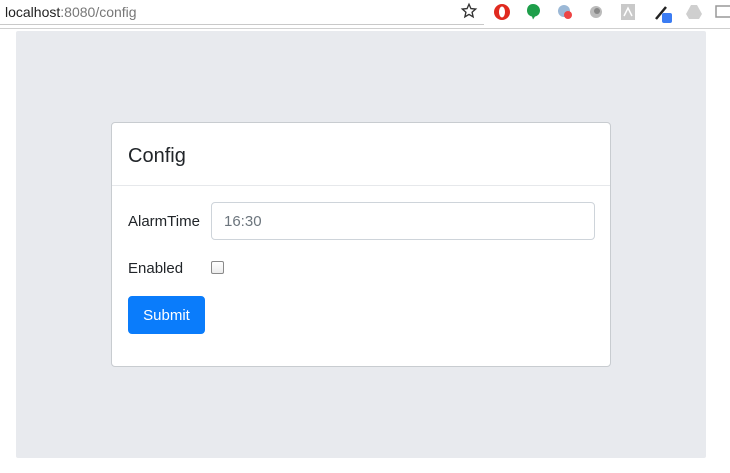 The image size is (730, 473). What do you see at coordinates (403, 221) in the screenshot?
I see `alarm-time-input` at bounding box center [403, 221].